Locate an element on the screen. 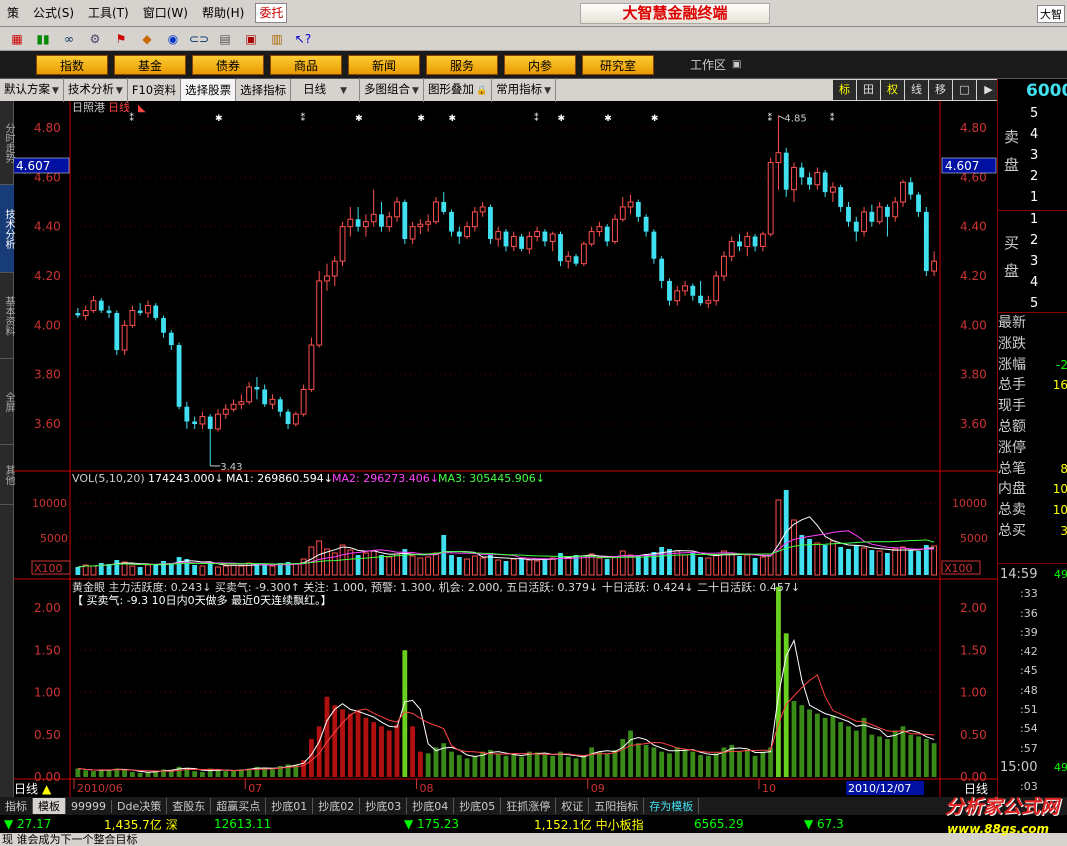 This screenshot has height=846, width=1067. indicator-tab: 抄底02 is located at coordinates (337, 806).